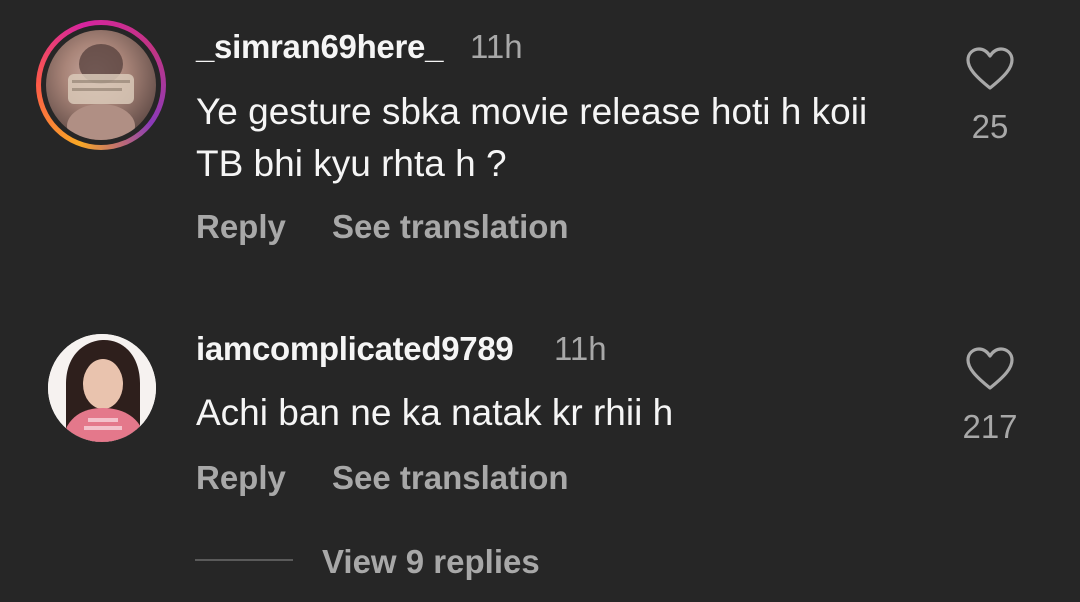 The width and height of the screenshot is (1080, 602). I want to click on like-count: 25, so click(990, 126).